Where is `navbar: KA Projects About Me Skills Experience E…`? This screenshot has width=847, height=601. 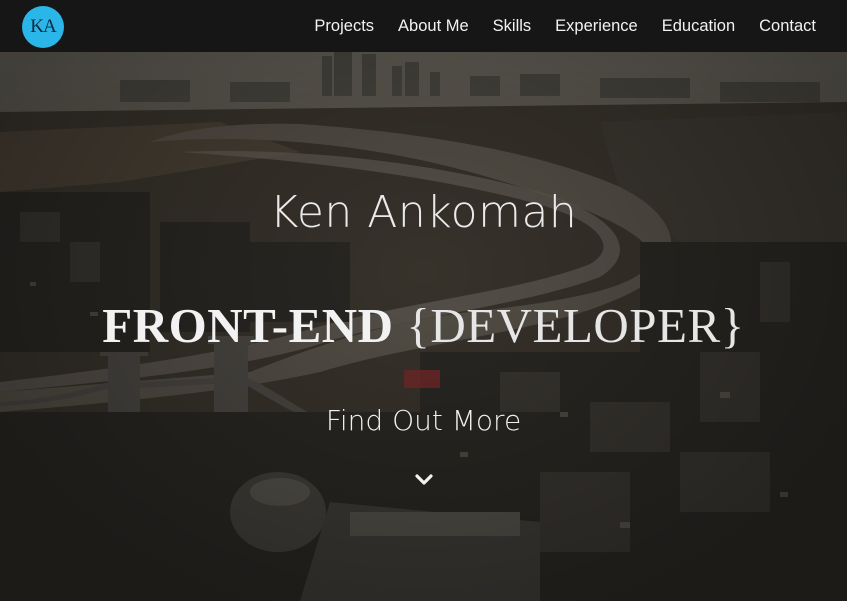
navbar: KA Projects About Me Skills Experience E… is located at coordinates (423, 26).